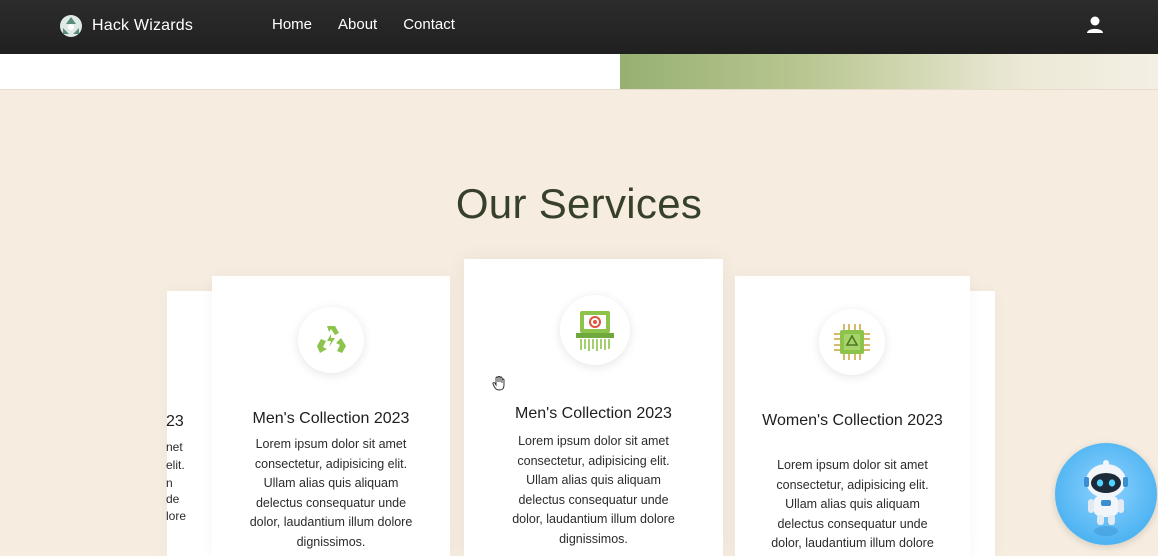  I want to click on nav-about-link: About, so click(357, 24).